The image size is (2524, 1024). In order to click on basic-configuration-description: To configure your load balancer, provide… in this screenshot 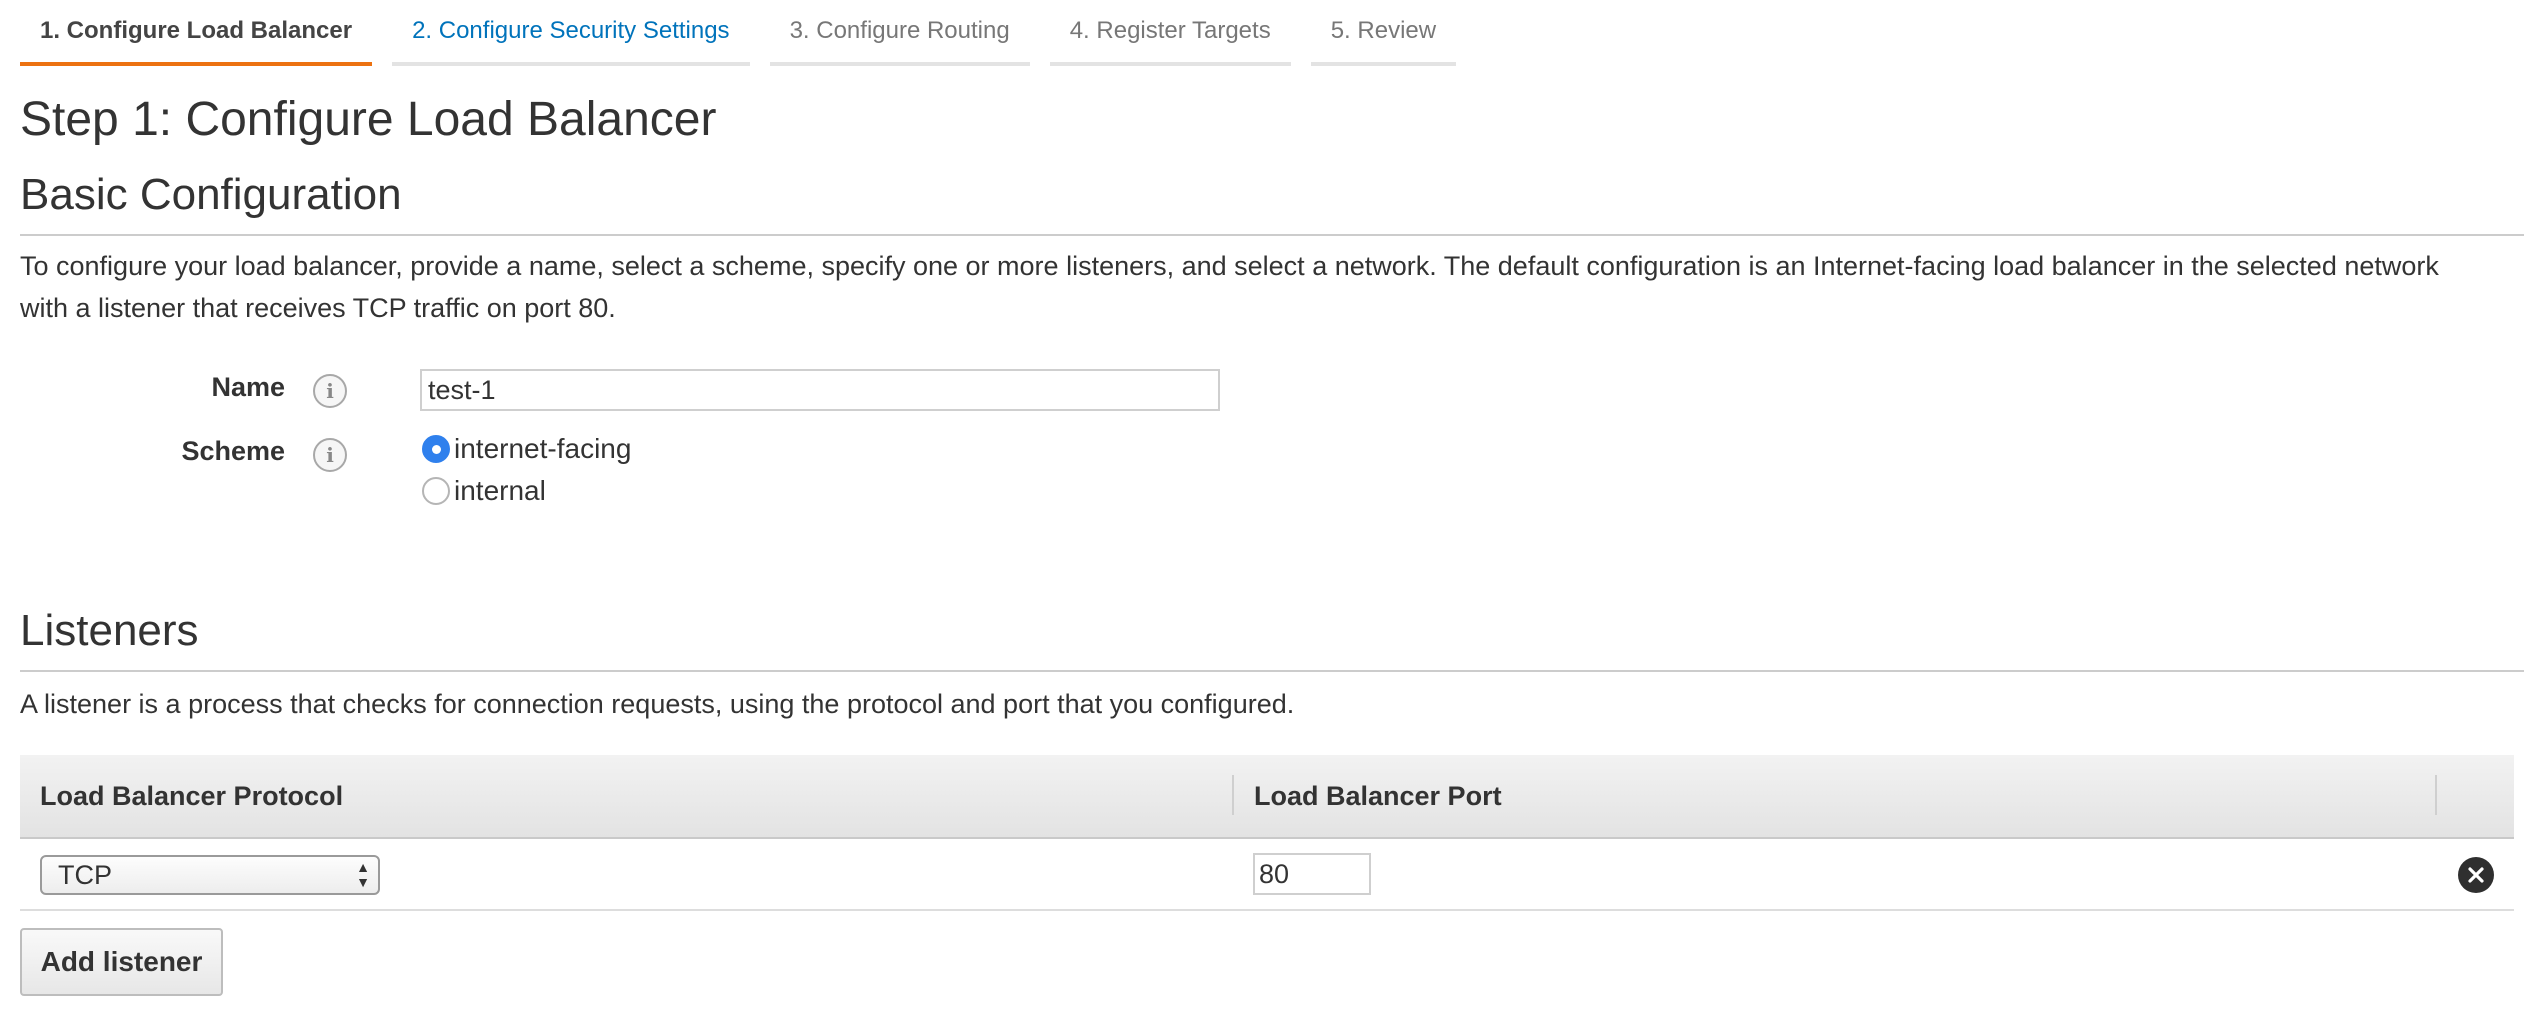, I will do `click(1229, 287)`.